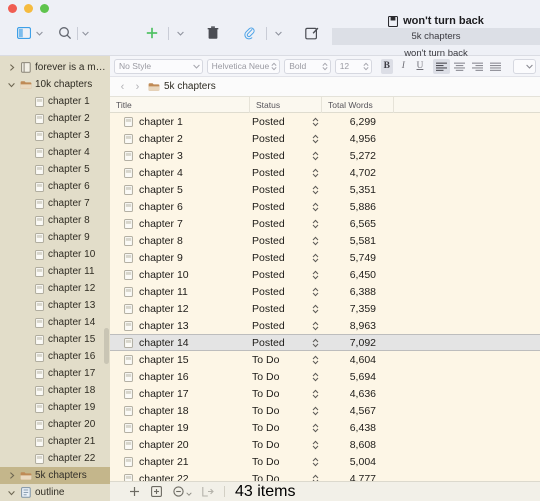 Image resolution: width=540 pixels, height=501 pixels. What do you see at coordinates (55, 152) in the screenshot?
I see `sidebar-item: chapter 4` at bounding box center [55, 152].